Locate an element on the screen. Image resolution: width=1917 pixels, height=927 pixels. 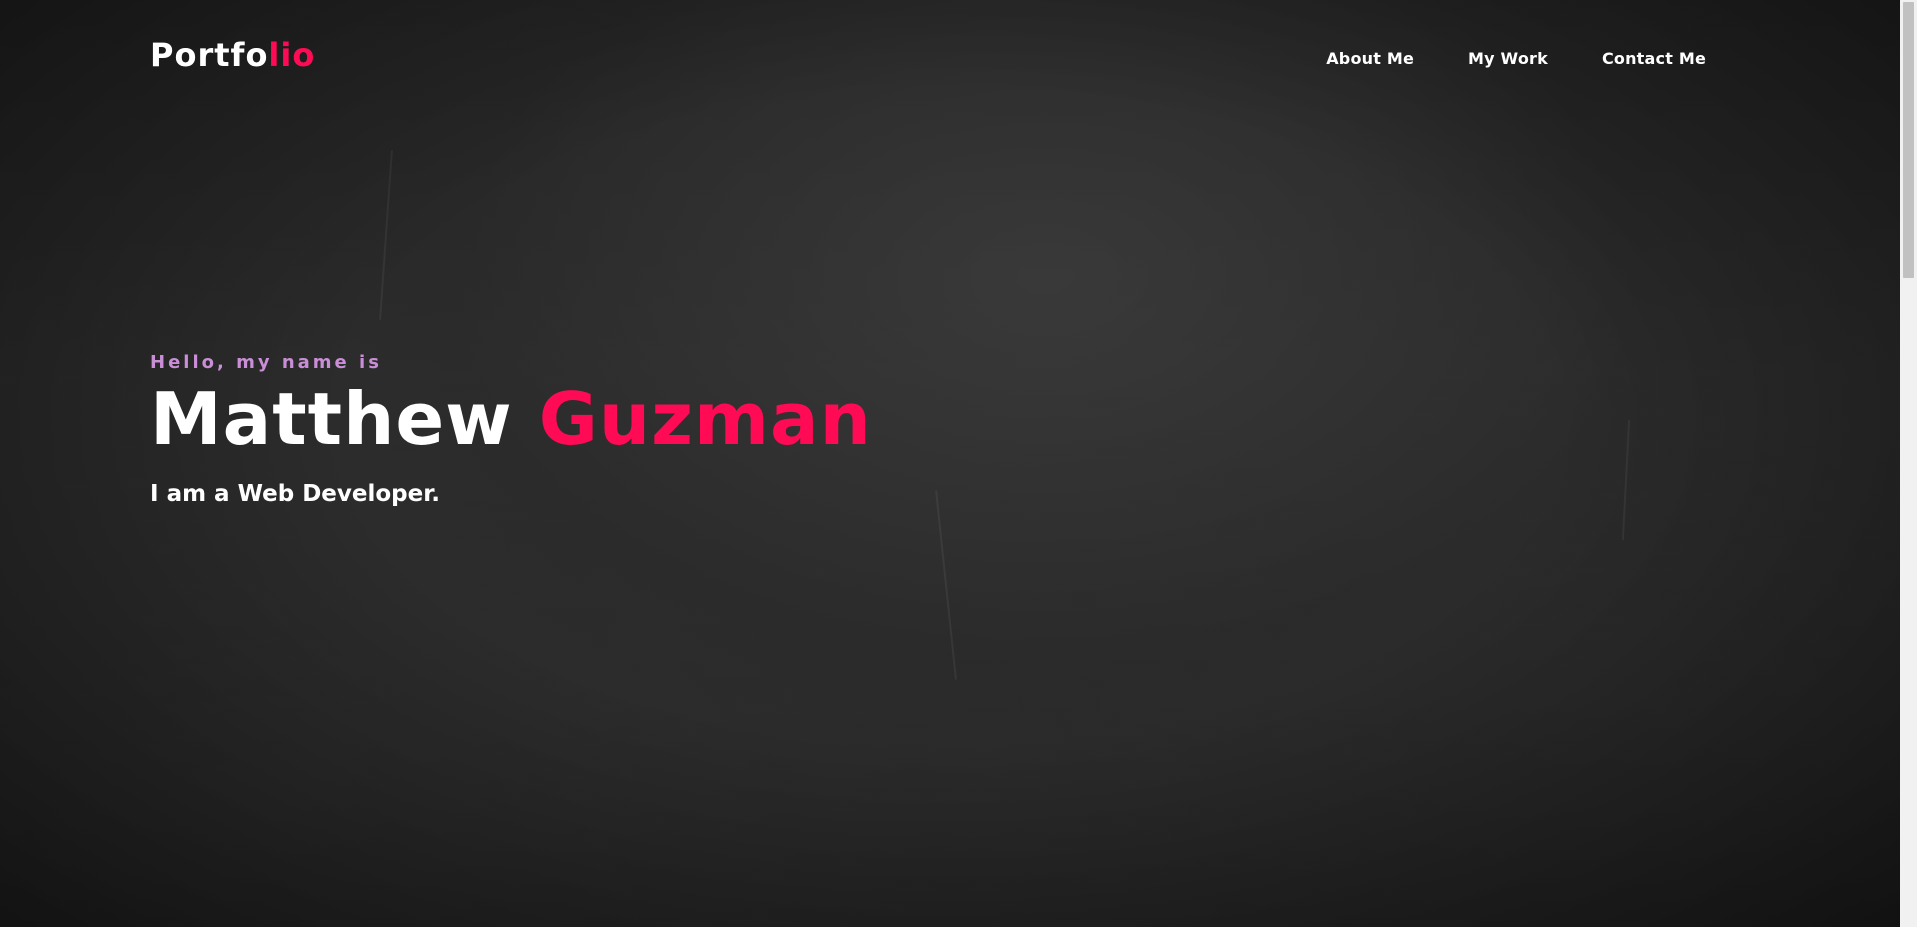
hero-name: Matthew Guzman is located at coordinates (511, 419).